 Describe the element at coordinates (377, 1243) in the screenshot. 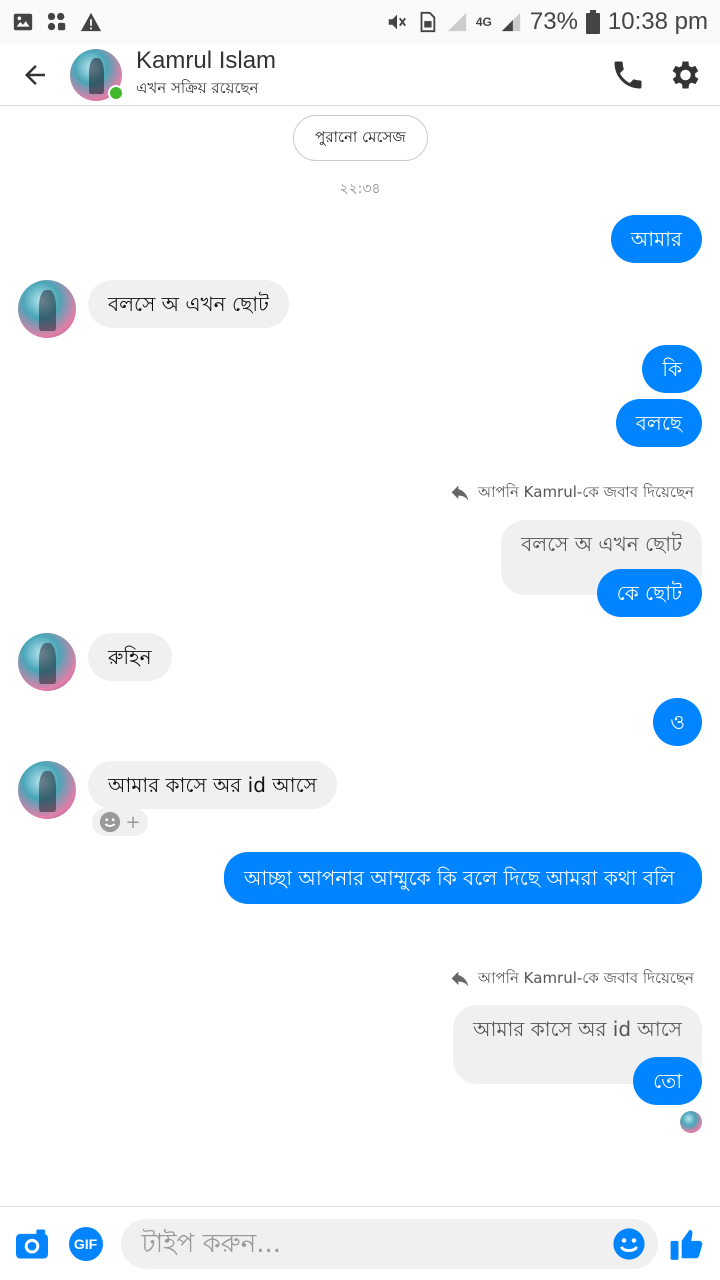

I see `message-input` at that location.